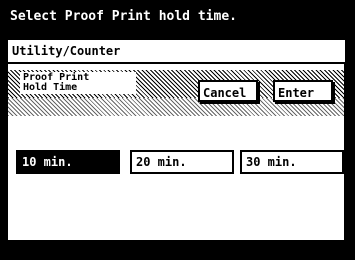 The image size is (355, 260). Describe the element at coordinates (176, 51) in the screenshot. I see `breadcrumb: Utility/Counter` at that location.